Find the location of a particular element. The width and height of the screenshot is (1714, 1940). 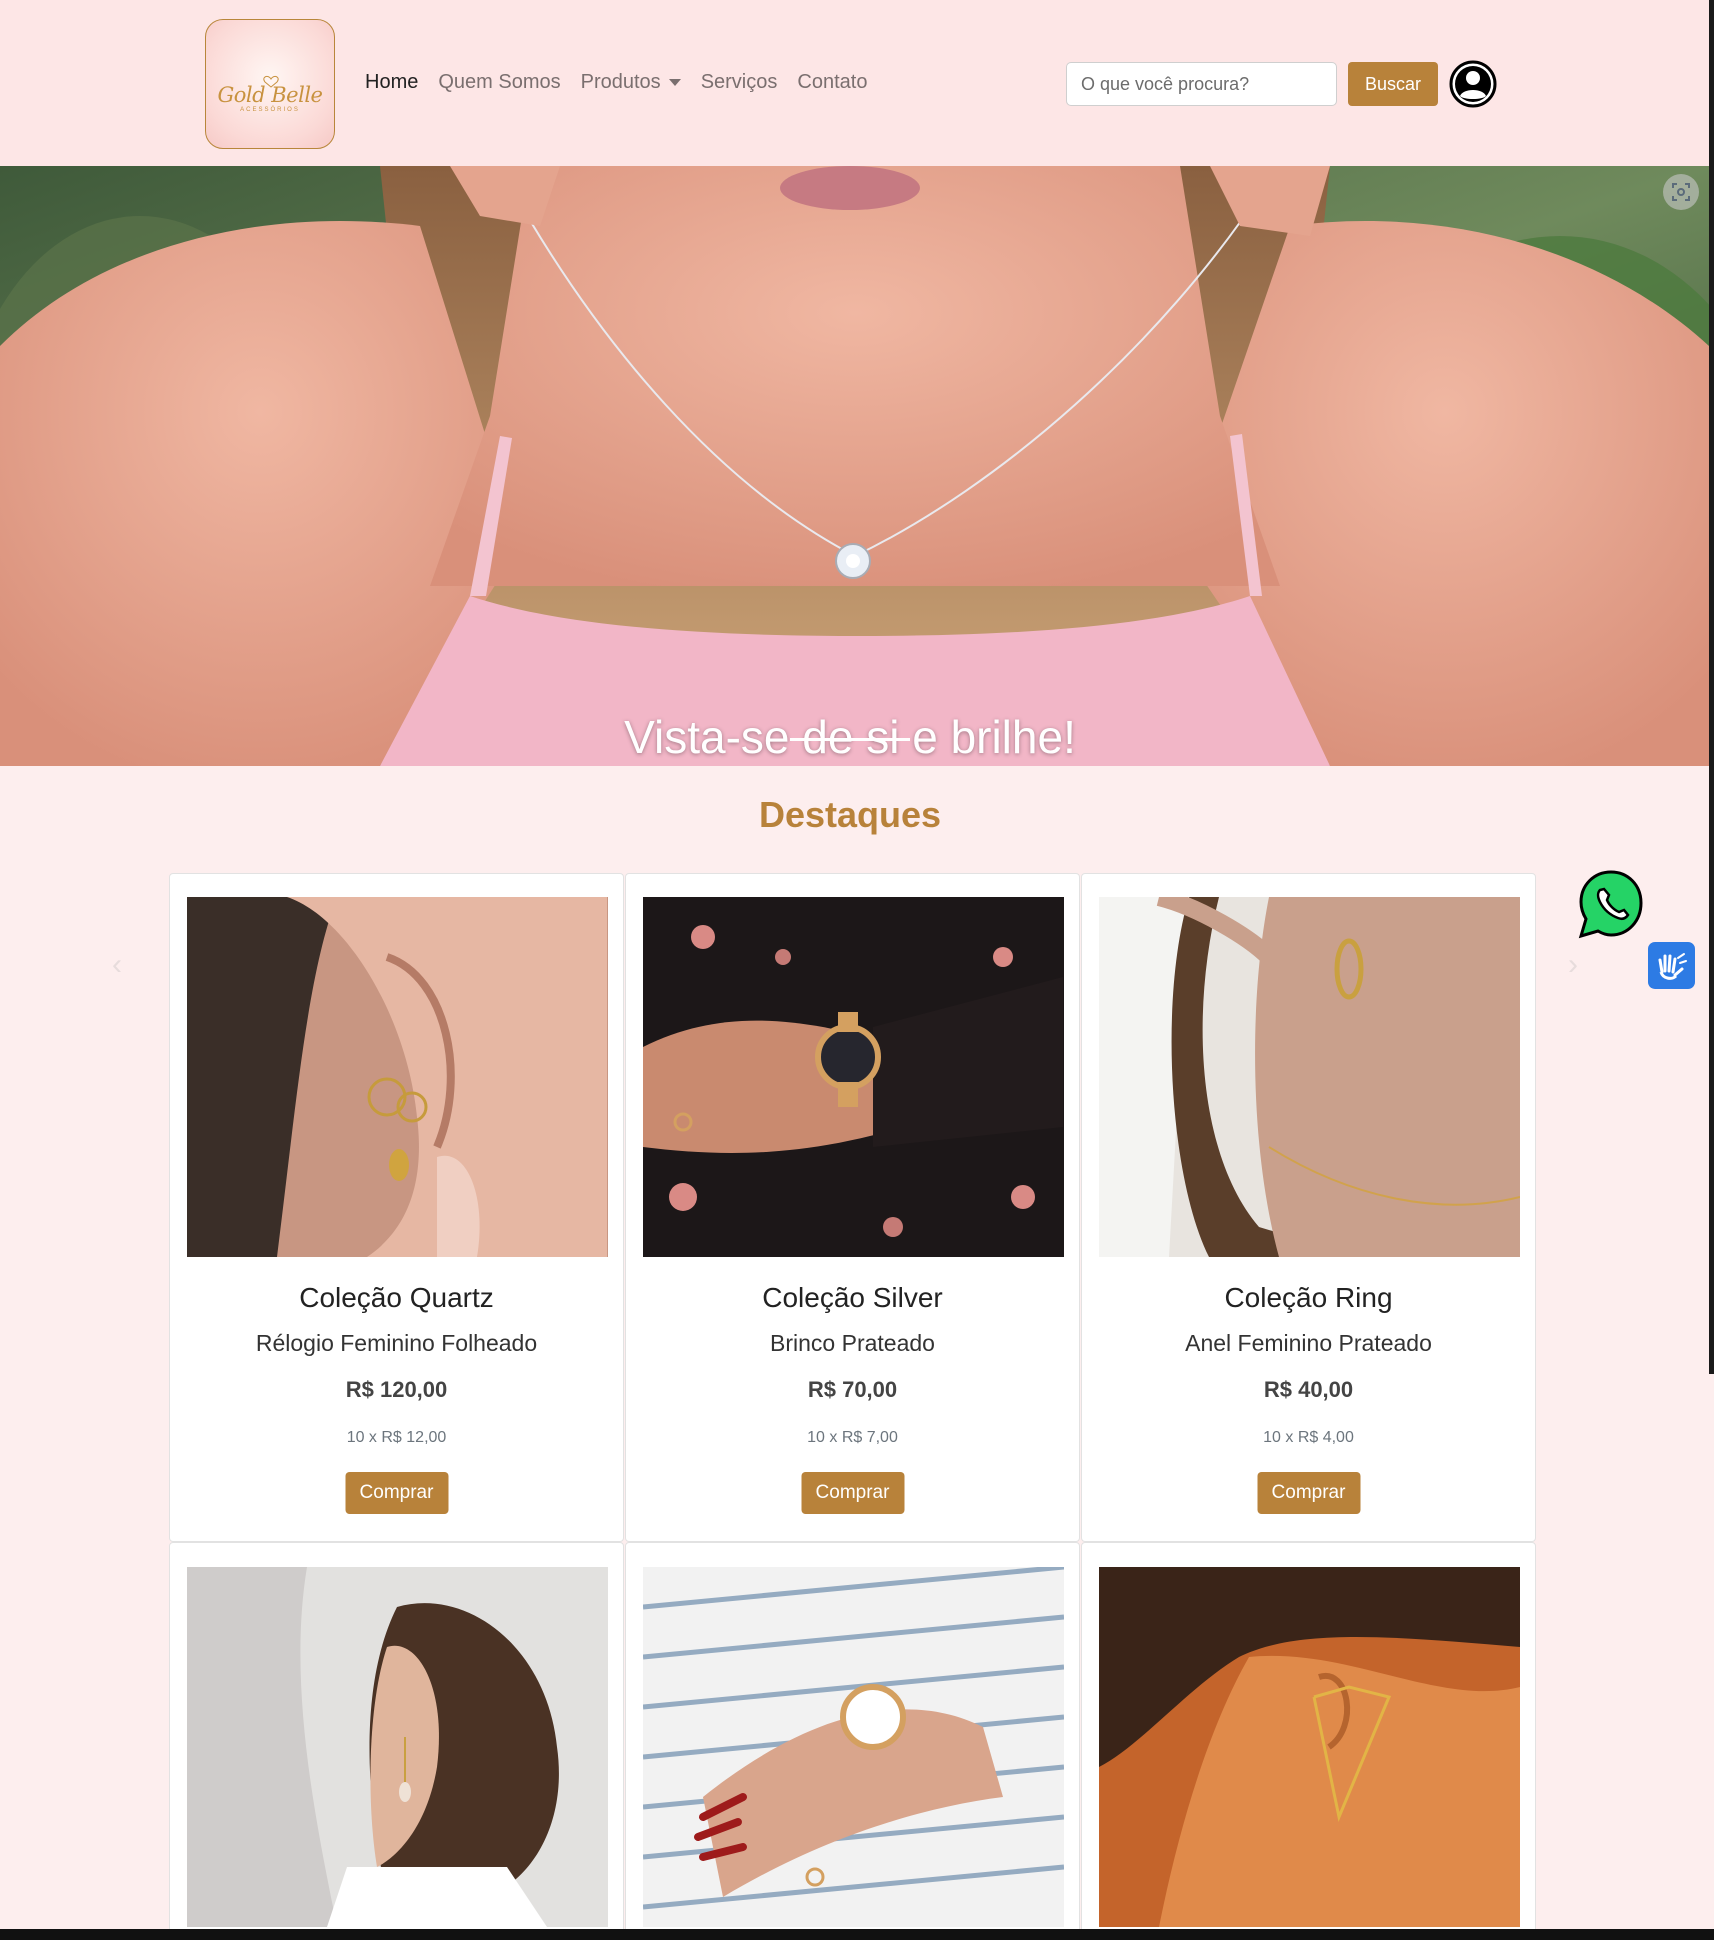

screen-capture-icon is located at coordinates (1681, 192).